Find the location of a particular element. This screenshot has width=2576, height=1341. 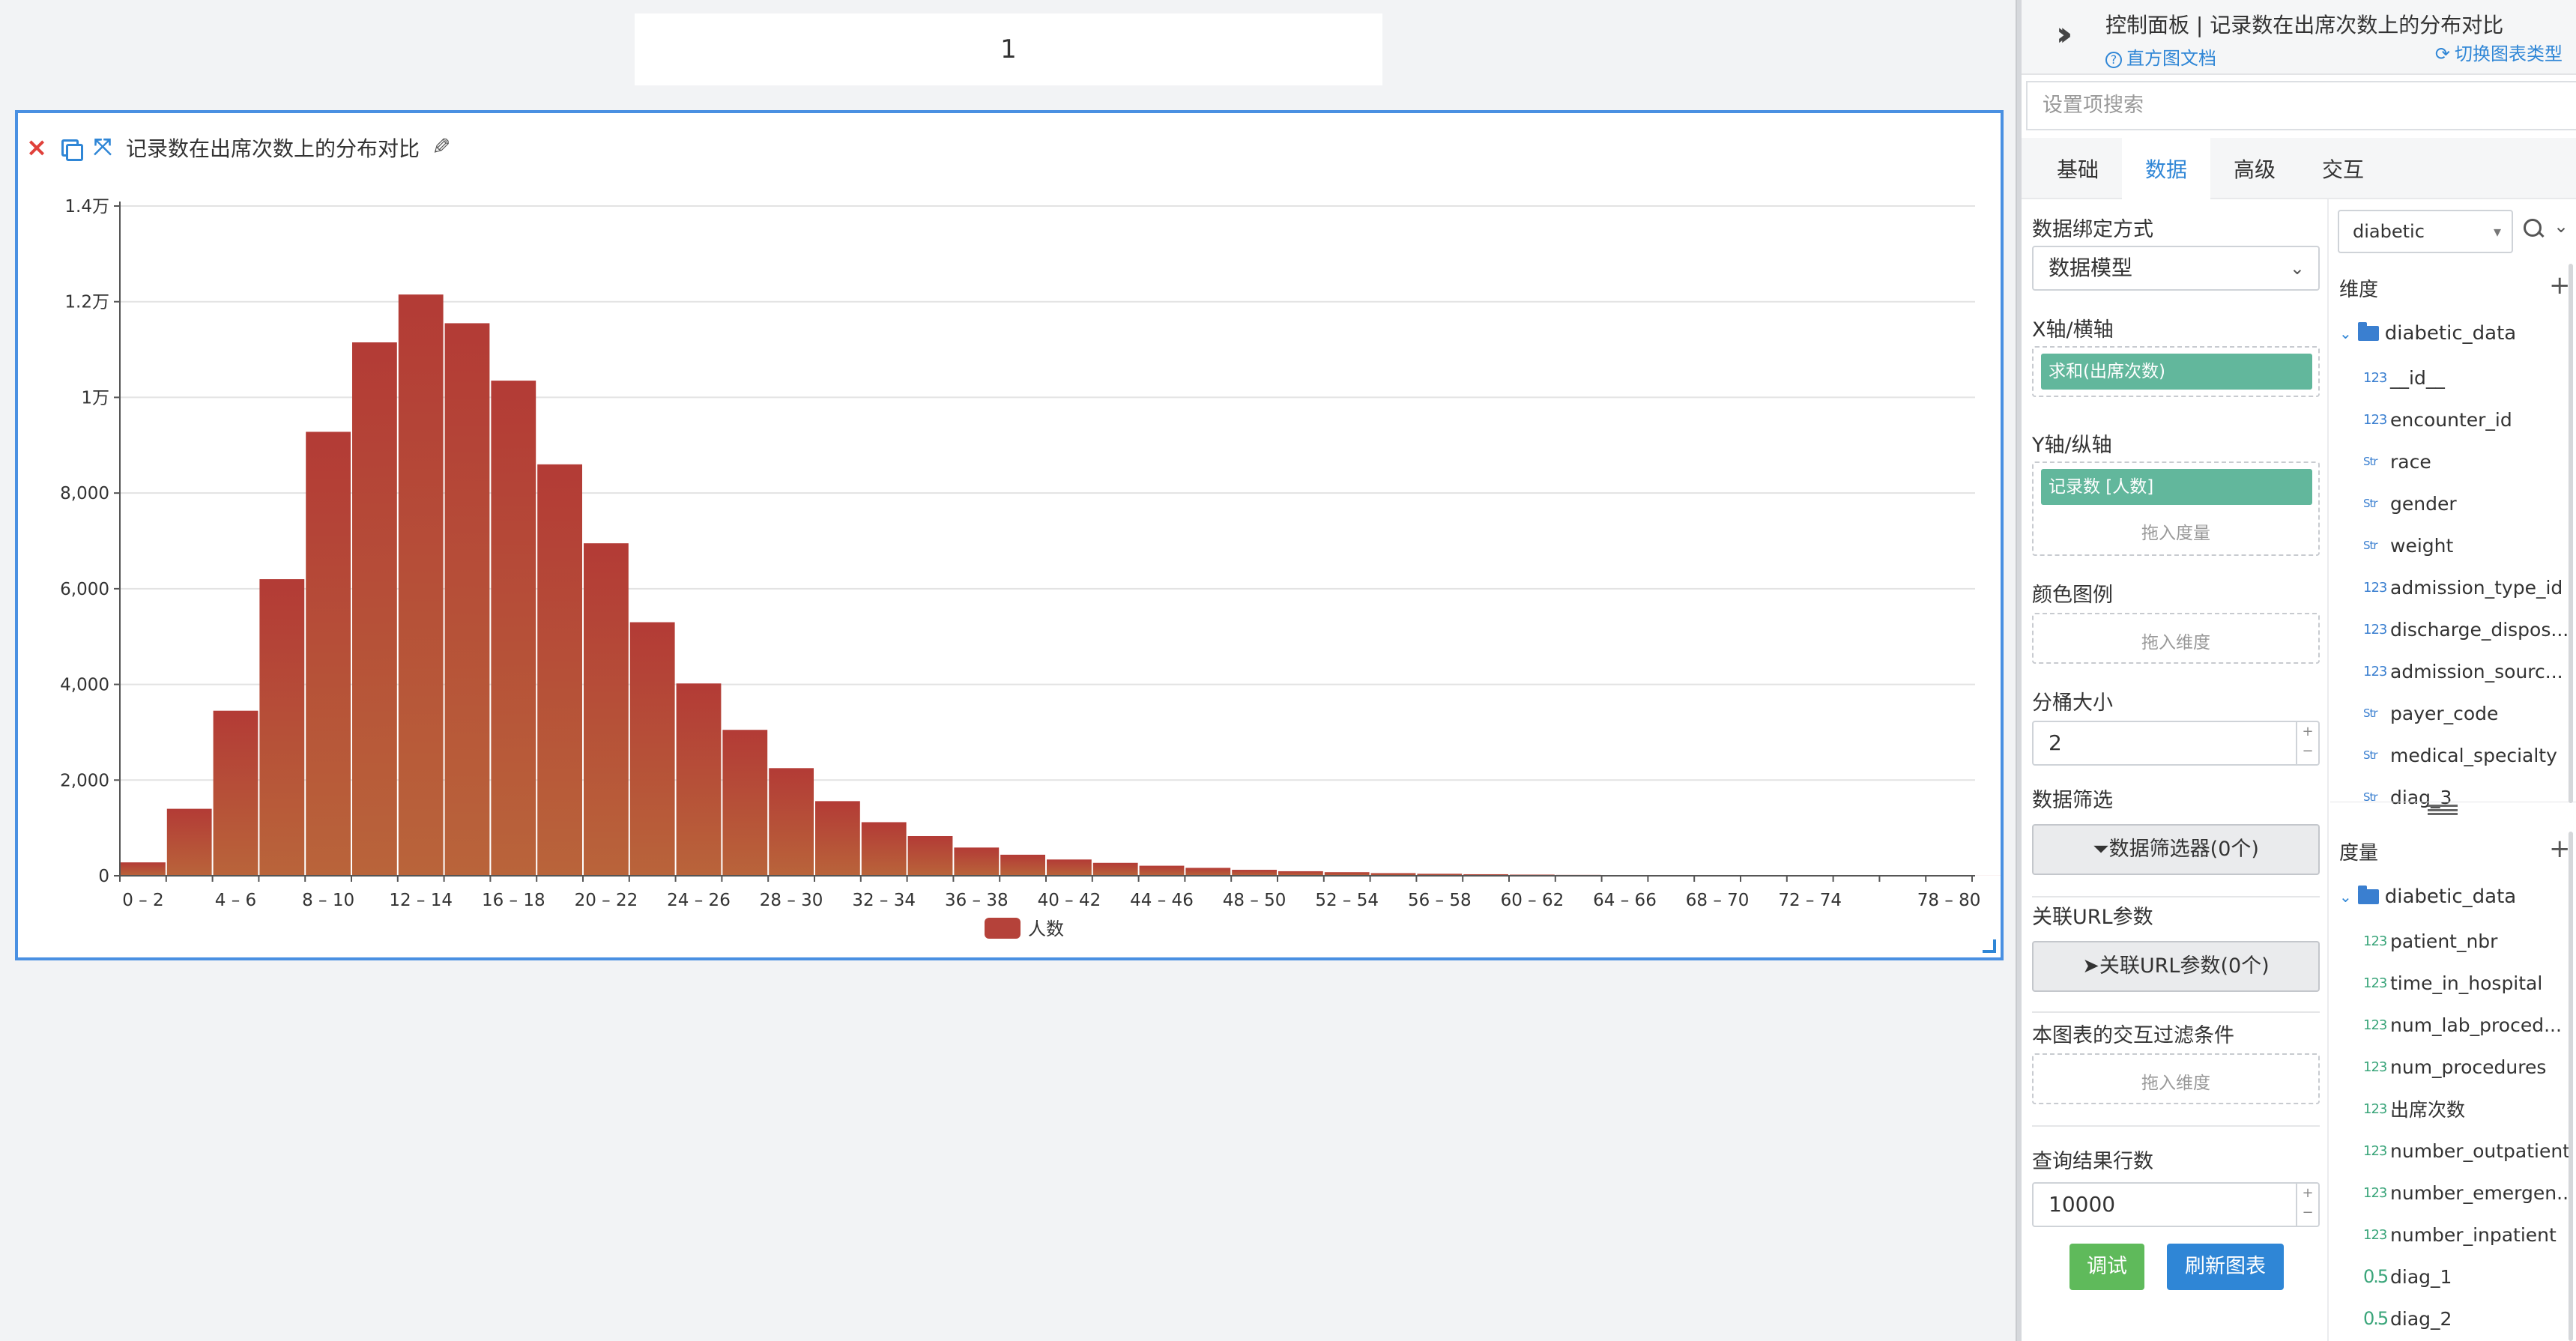

measures-folder: ⌄ diabetic_data is located at coordinates (2427, 897).